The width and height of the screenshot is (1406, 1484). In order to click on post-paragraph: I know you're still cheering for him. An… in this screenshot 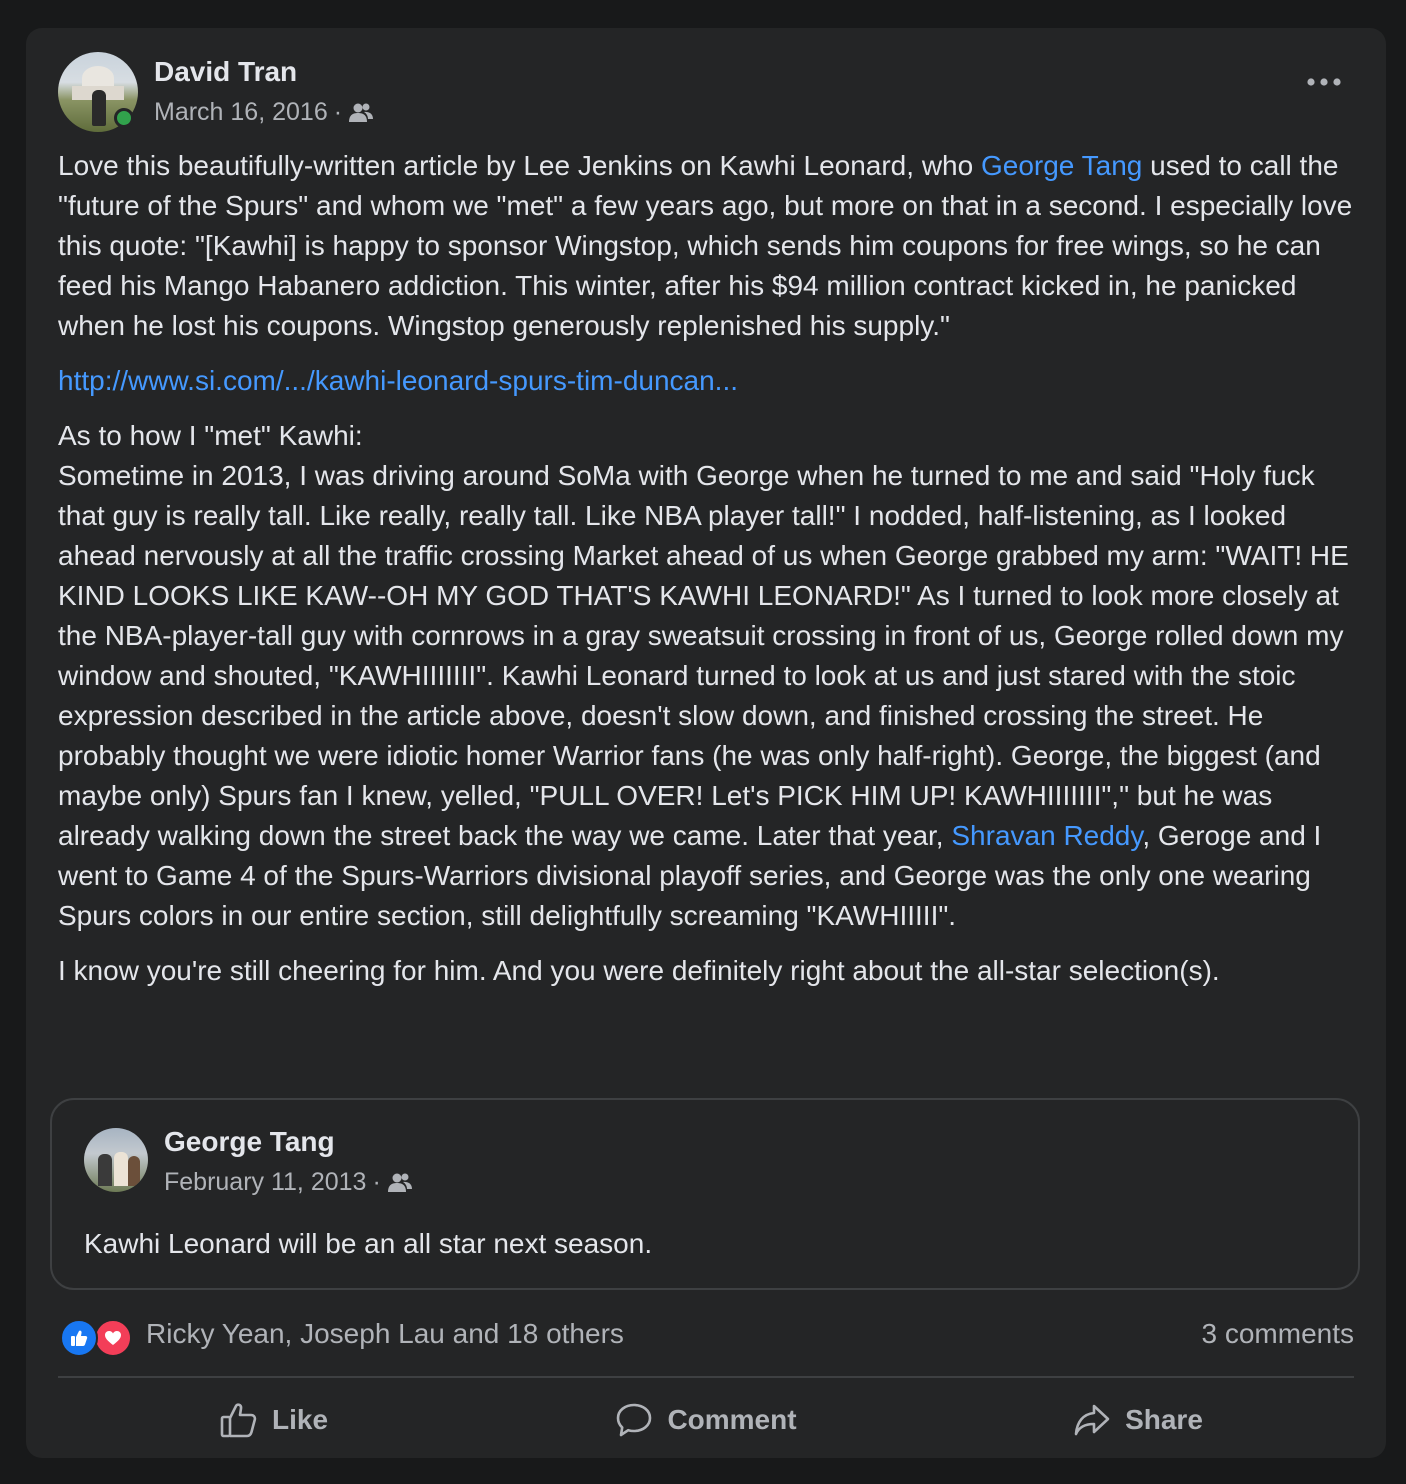, I will do `click(708, 971)`.